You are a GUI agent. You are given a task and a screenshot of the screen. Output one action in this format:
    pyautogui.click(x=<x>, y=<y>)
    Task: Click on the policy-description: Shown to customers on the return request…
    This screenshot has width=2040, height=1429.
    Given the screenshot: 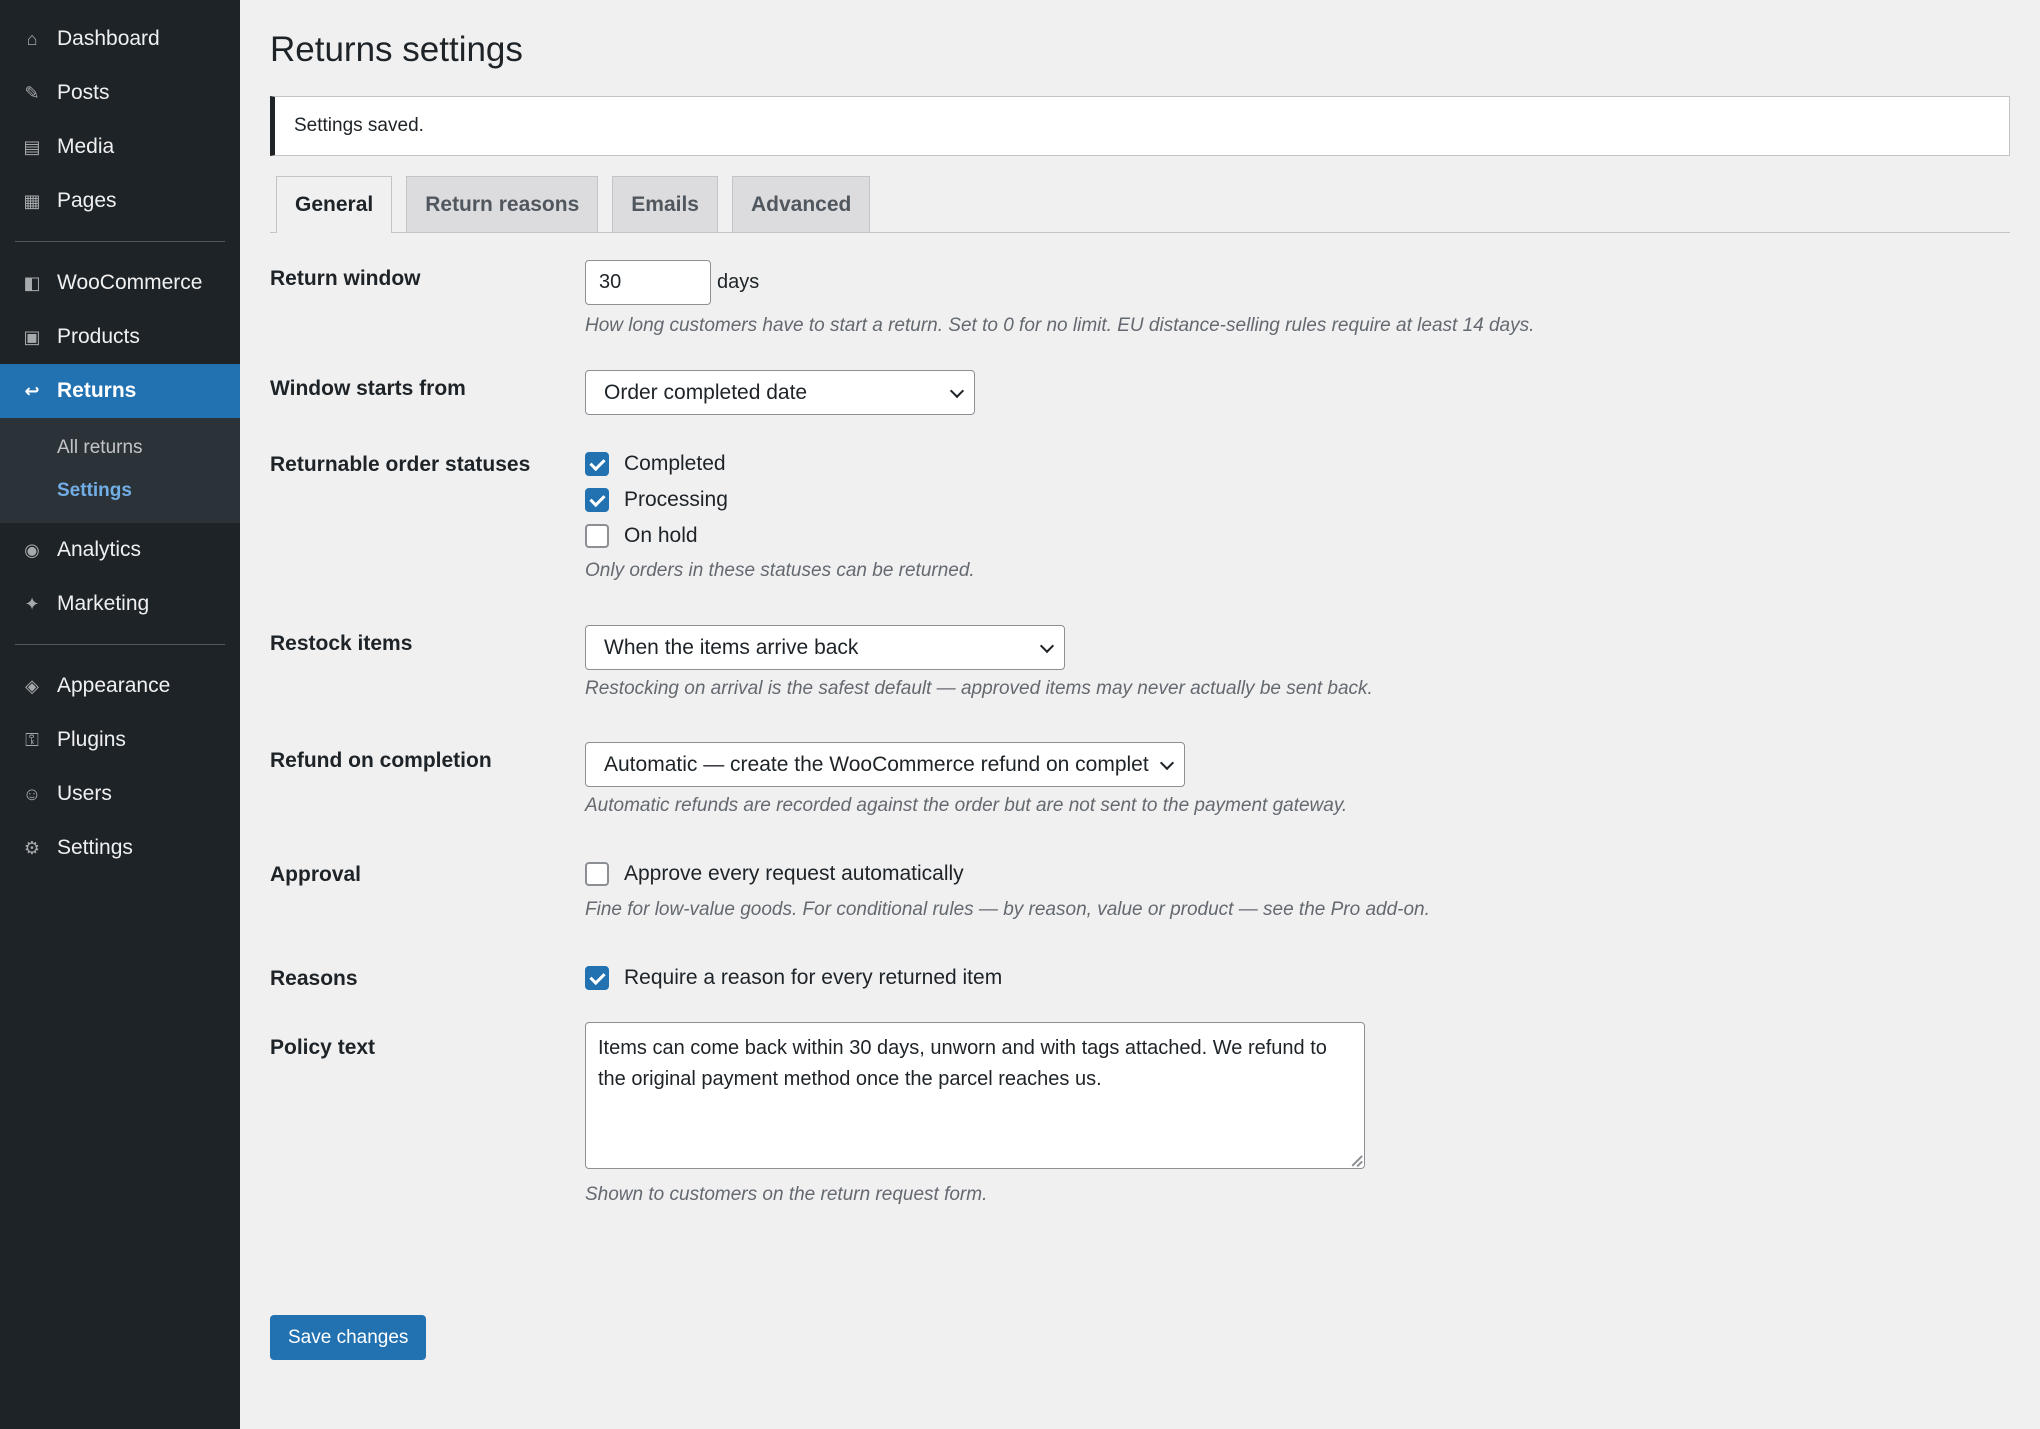 What is the action you would take?
    pyautogui.click(x=786, y=1194)
    